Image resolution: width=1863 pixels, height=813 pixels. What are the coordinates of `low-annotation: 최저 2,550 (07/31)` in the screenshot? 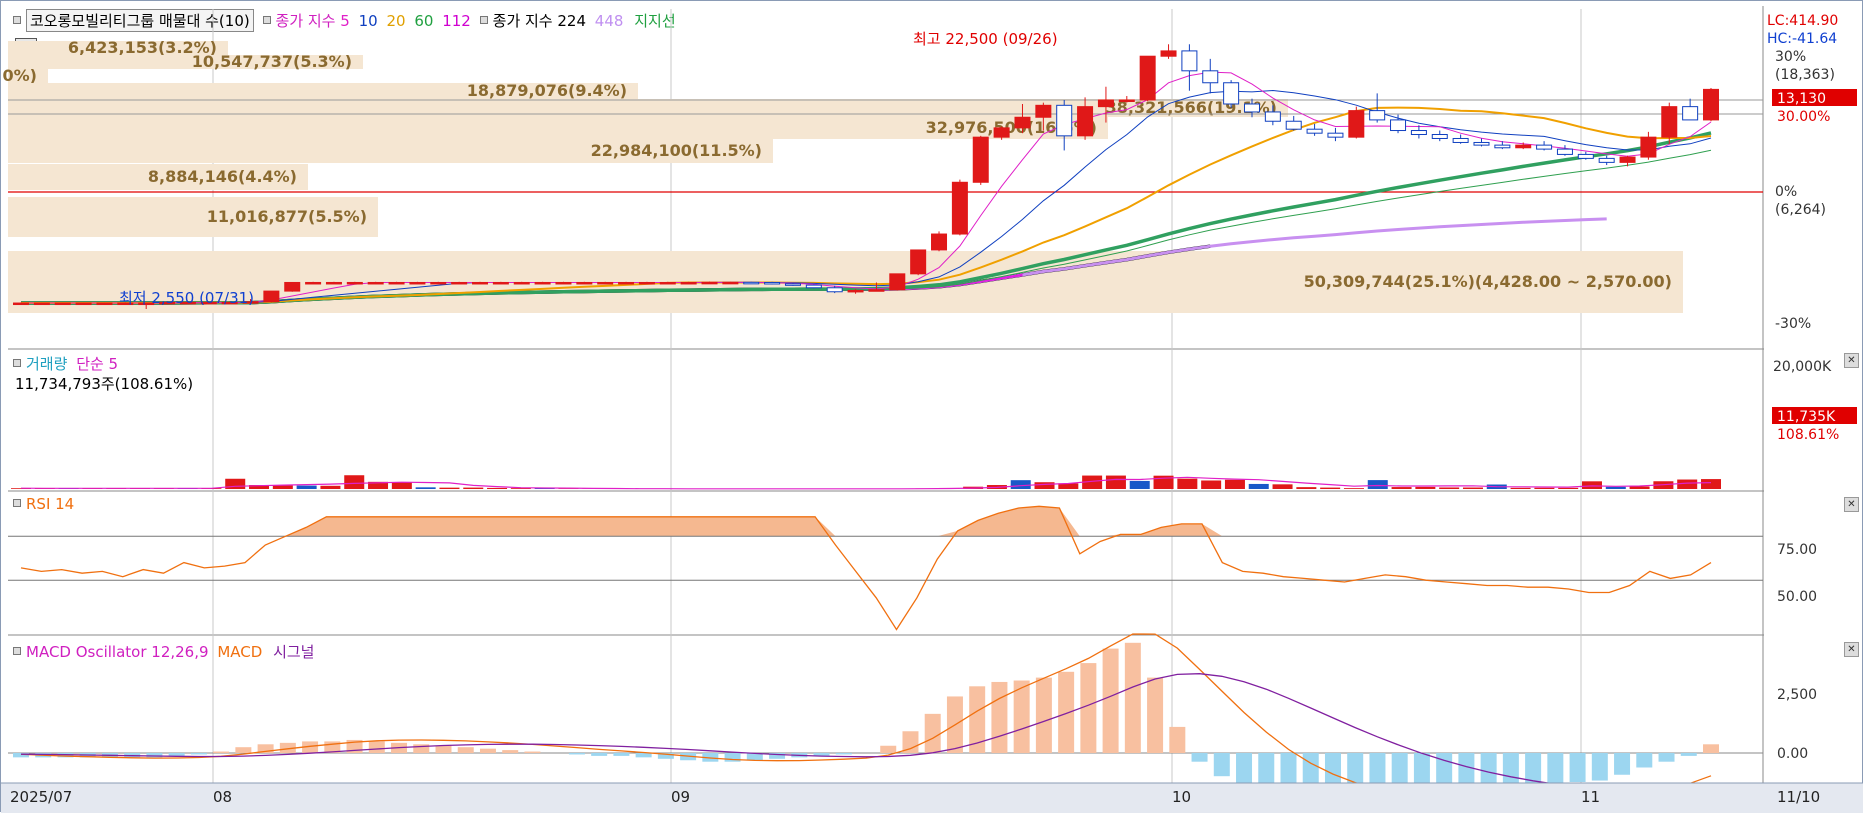 It's located at (186, 298).